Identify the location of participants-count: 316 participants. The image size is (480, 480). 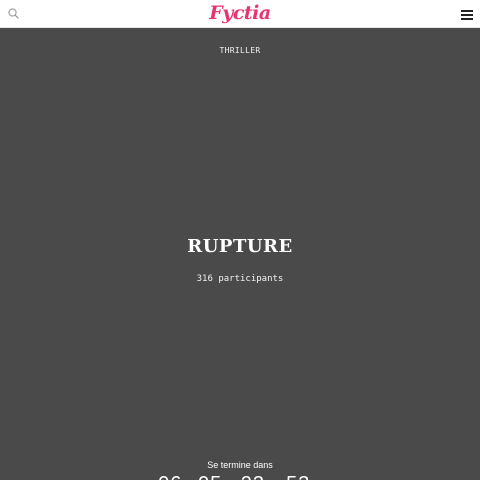
(240, 279).